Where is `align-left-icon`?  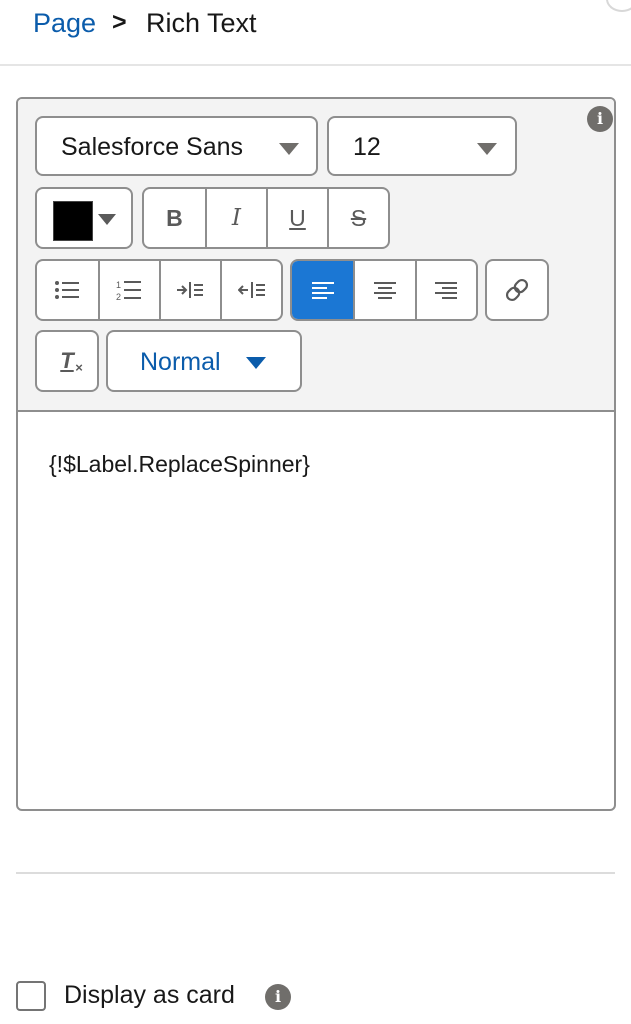 align-left-icon is located at coordinates (322, 290).